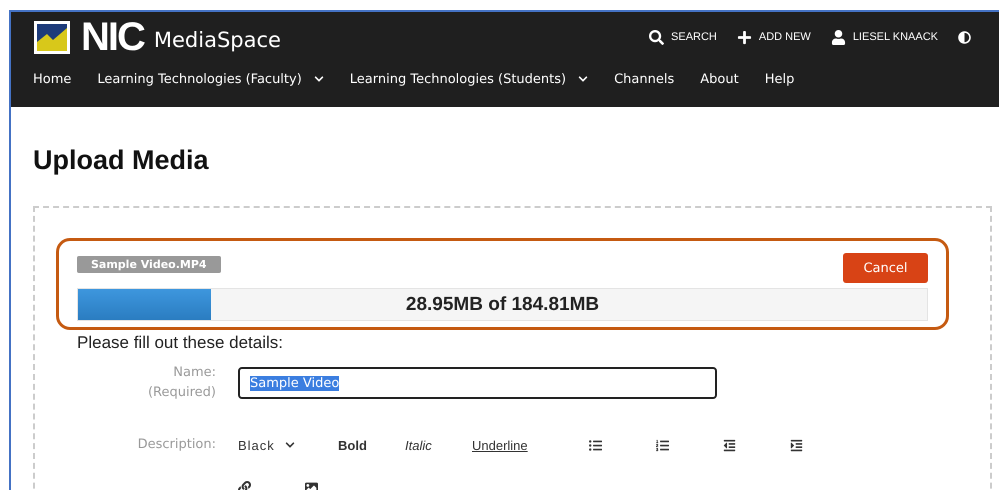  Describe the element at coordinates (176, 445) in the screenshot. I see `description-label: Description:` at that location.